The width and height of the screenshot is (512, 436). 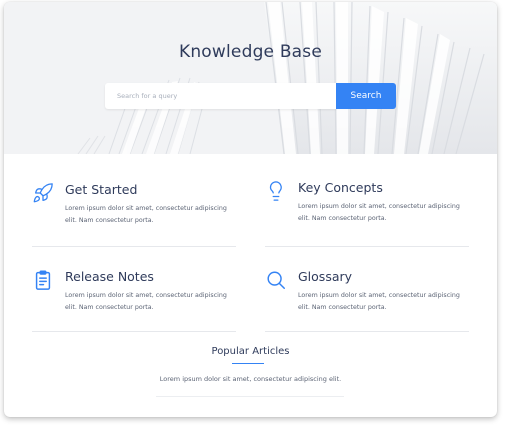 What do you see at coordinates (220, 96) in the screenshot?
I see `search-input` at bounding box center [220, 96].